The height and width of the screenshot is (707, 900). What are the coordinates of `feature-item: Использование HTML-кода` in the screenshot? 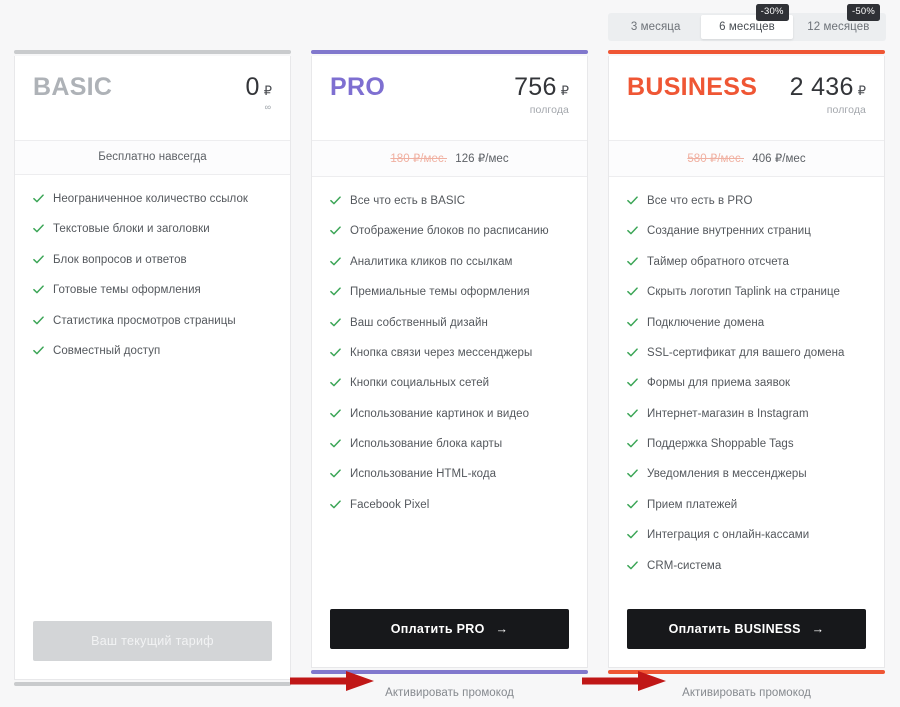 It's located at (449, 474).